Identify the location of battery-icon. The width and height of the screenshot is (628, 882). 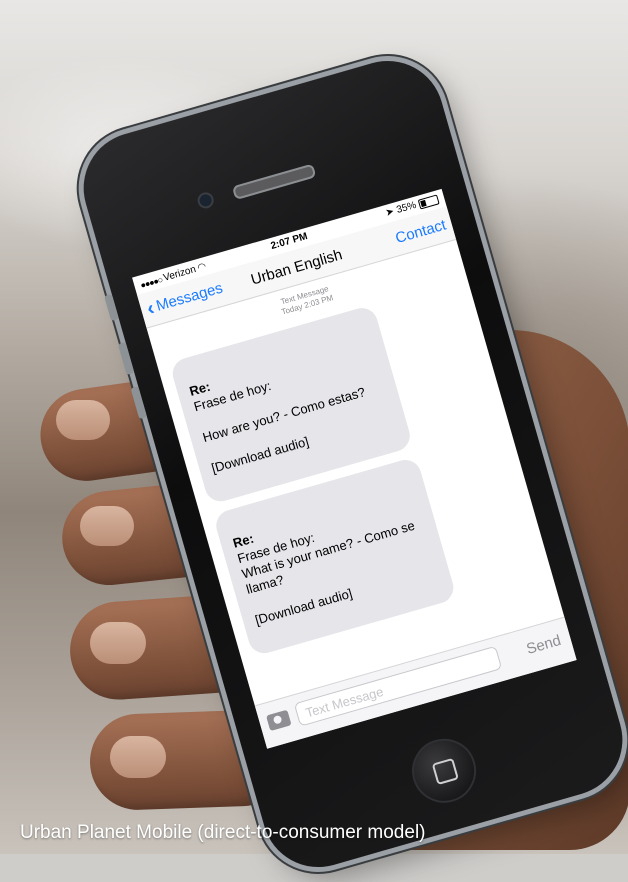
(428, 201).